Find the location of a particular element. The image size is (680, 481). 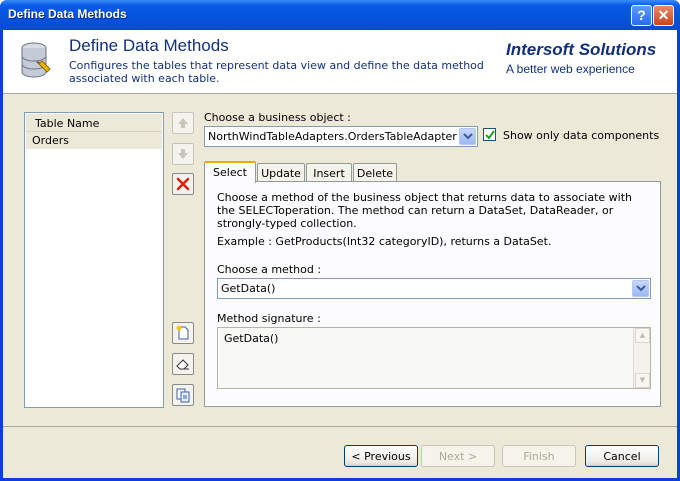

copy-button is located at coordinates (183, 395).